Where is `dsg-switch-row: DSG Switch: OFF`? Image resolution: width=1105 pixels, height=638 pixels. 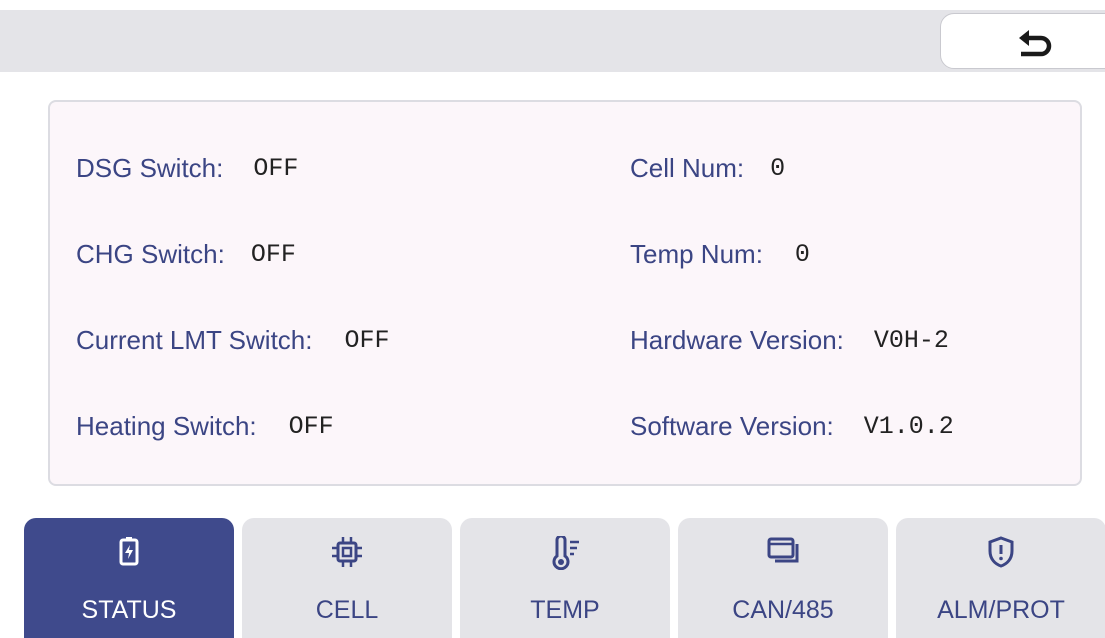 dsg-switch-row: DSG Switch: OFF is located at coordinates (187, 168).